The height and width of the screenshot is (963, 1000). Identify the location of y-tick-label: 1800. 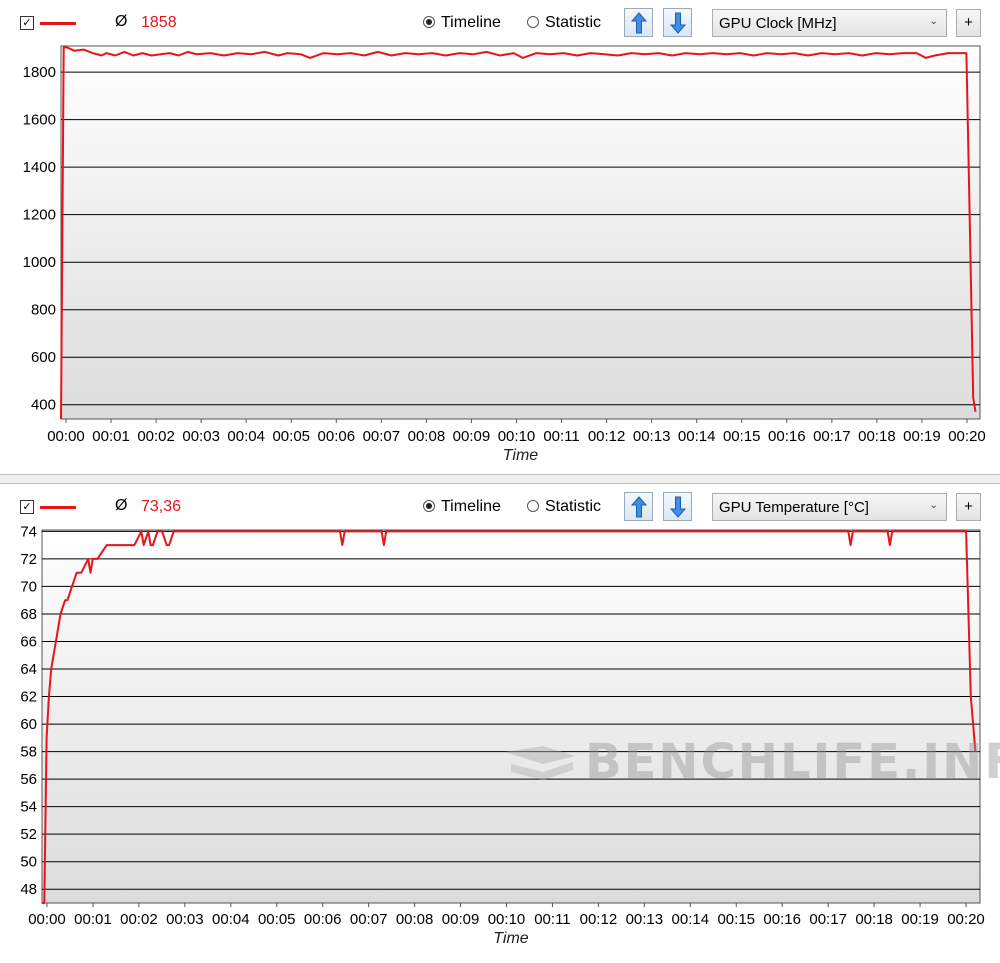
(39, 72).